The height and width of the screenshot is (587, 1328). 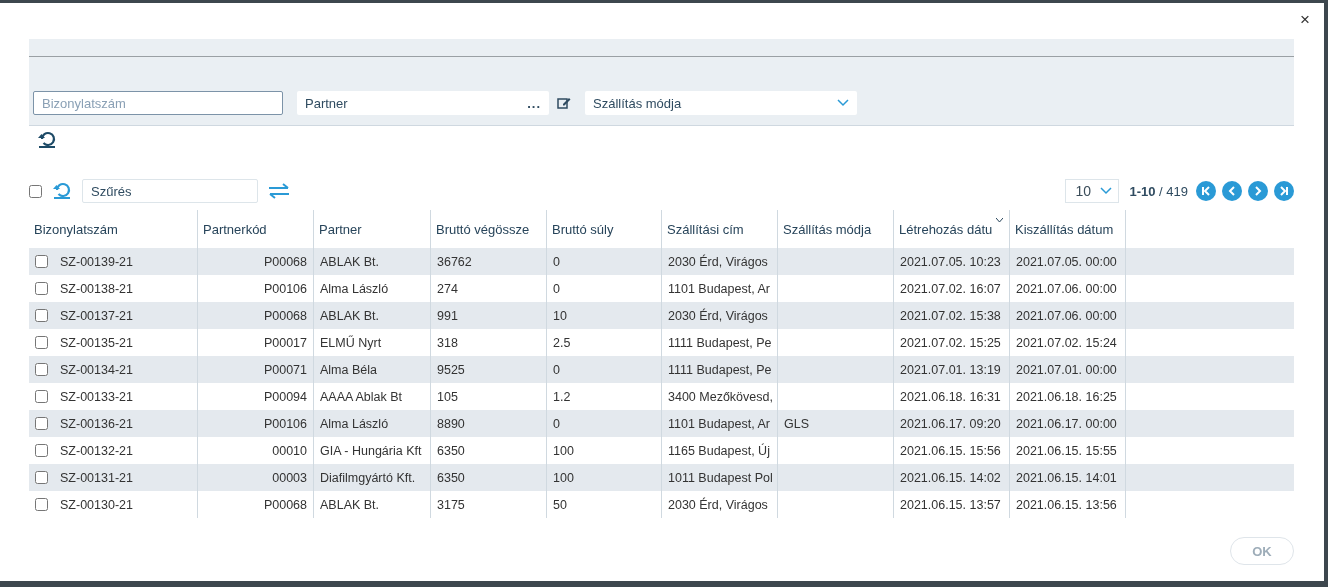 What do you see at coordinates (447, 315) in the screenshot?
I see `table-cell: 991` at bounding box center [447, 315].